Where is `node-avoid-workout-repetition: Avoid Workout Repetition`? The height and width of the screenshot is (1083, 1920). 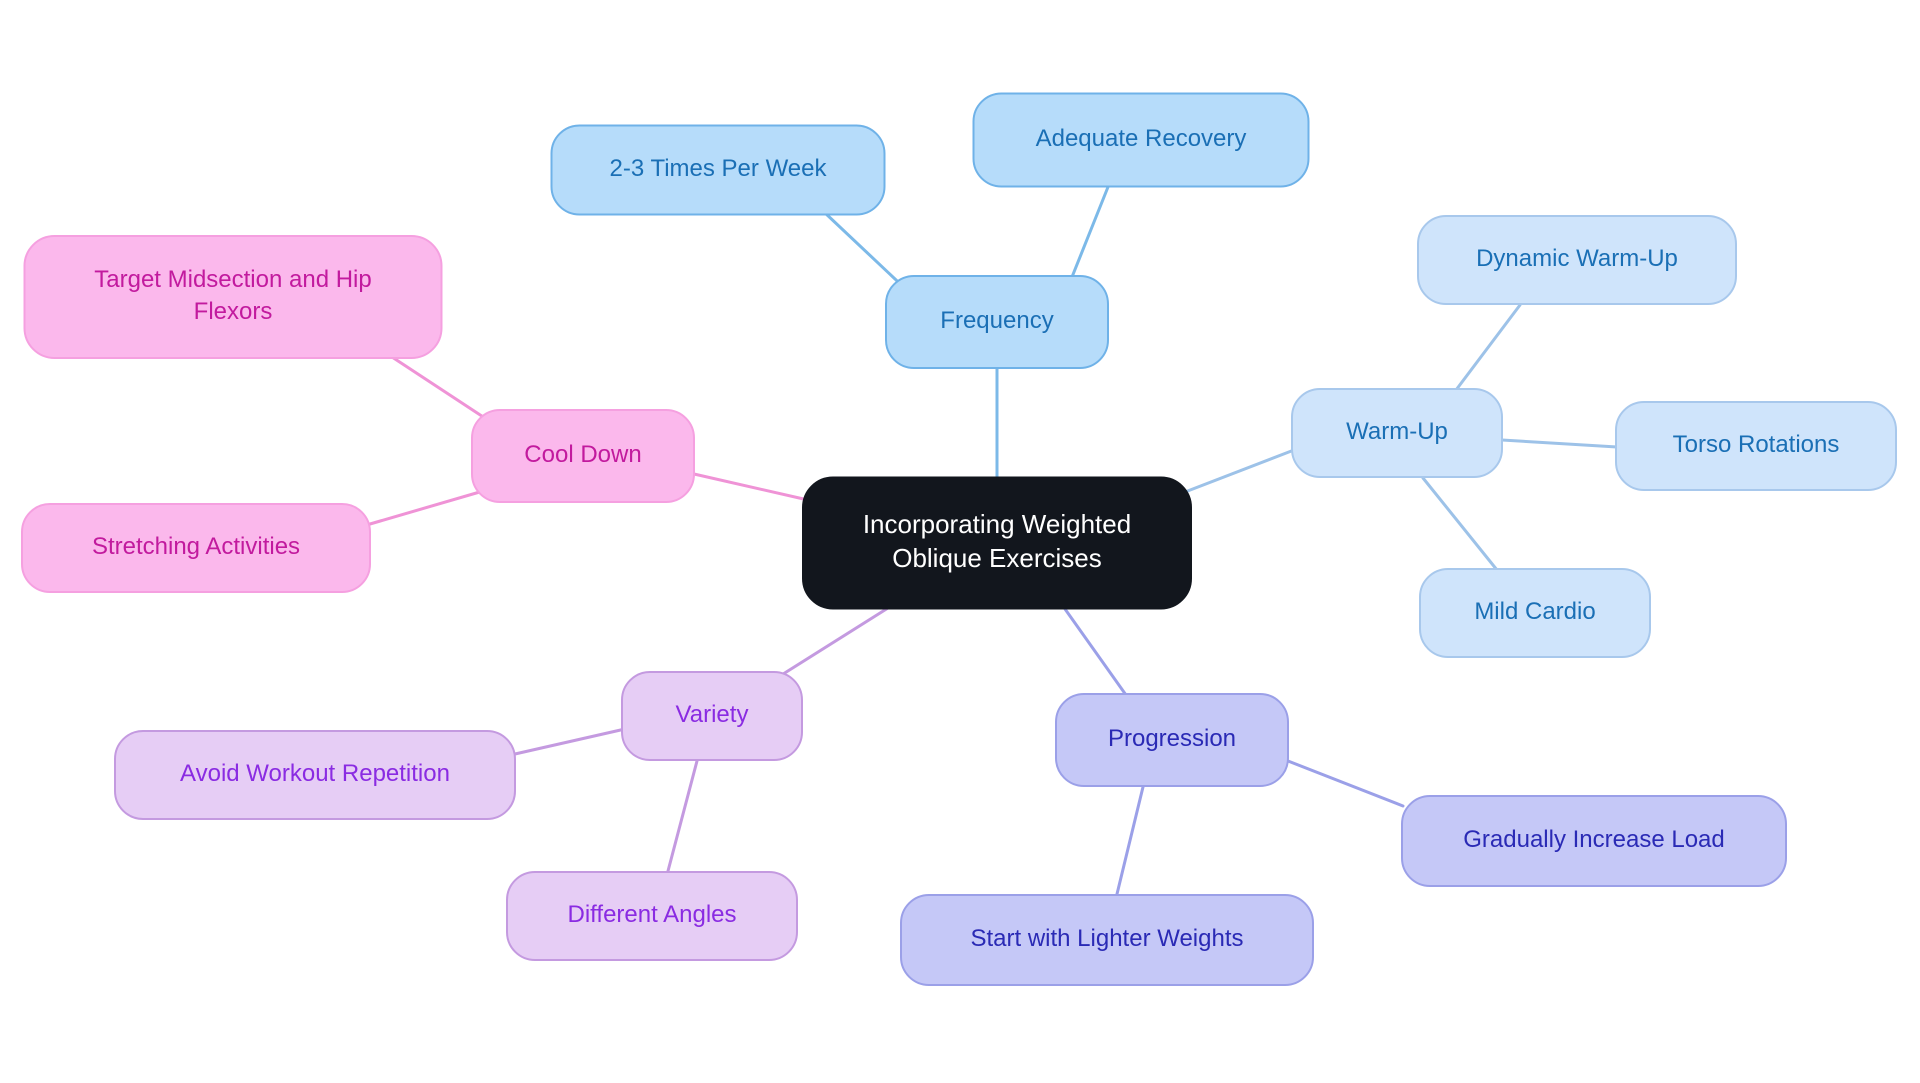 node-avoid-workout-repetition: Avoid Workout Repetition is located at coordinates (315, 775).